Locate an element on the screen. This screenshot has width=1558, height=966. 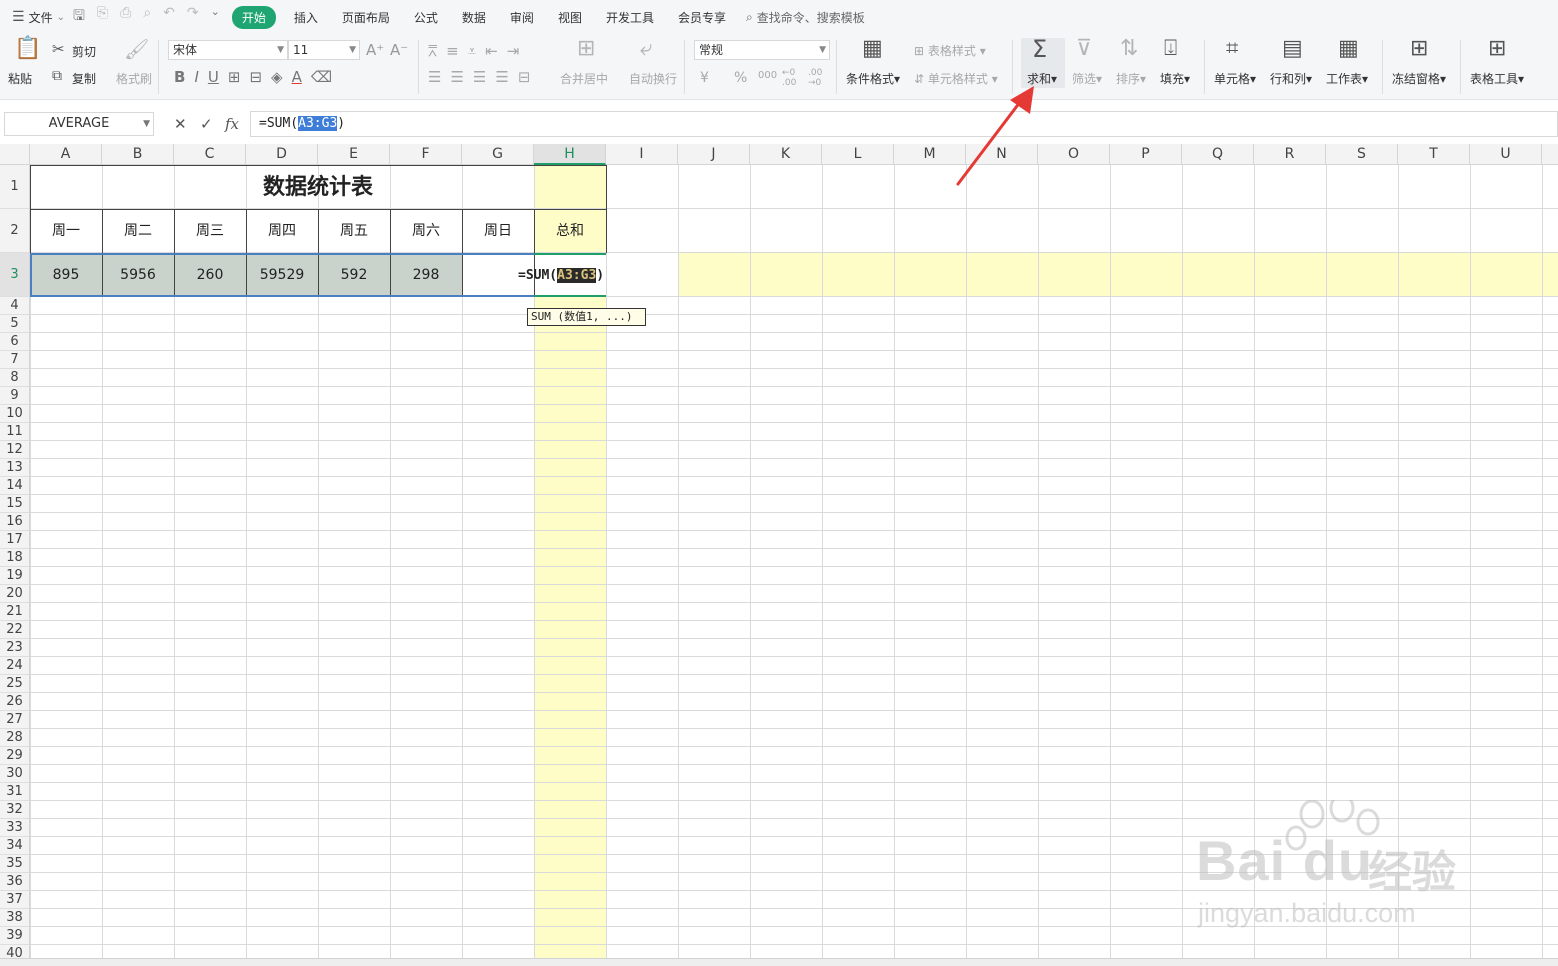
row-header-1: 1 is located at coordinates (14, 187).